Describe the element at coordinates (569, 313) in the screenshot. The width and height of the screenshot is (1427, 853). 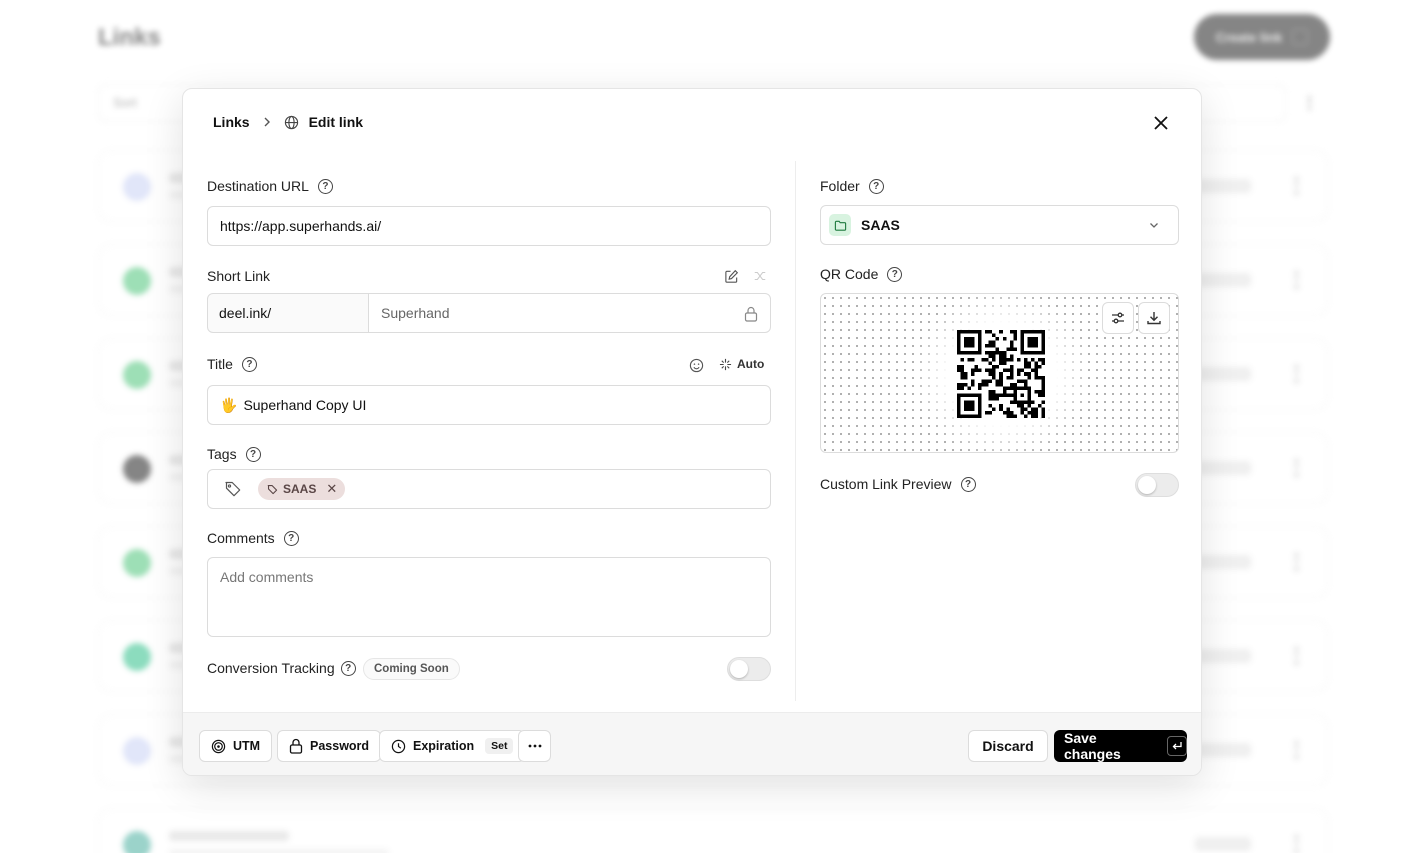
I see `short-link-key-input: Superhand` at that location.